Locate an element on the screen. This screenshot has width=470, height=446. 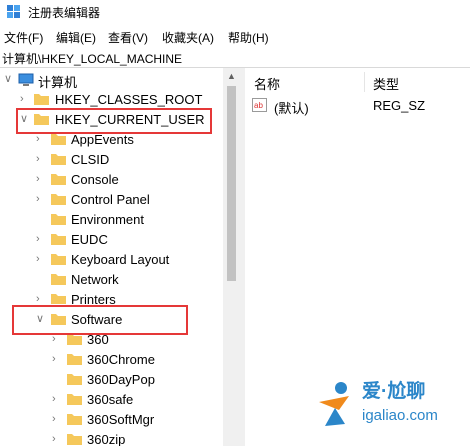
tree-item-control-panel: › Control Panel is located at coordinates (111, 200).